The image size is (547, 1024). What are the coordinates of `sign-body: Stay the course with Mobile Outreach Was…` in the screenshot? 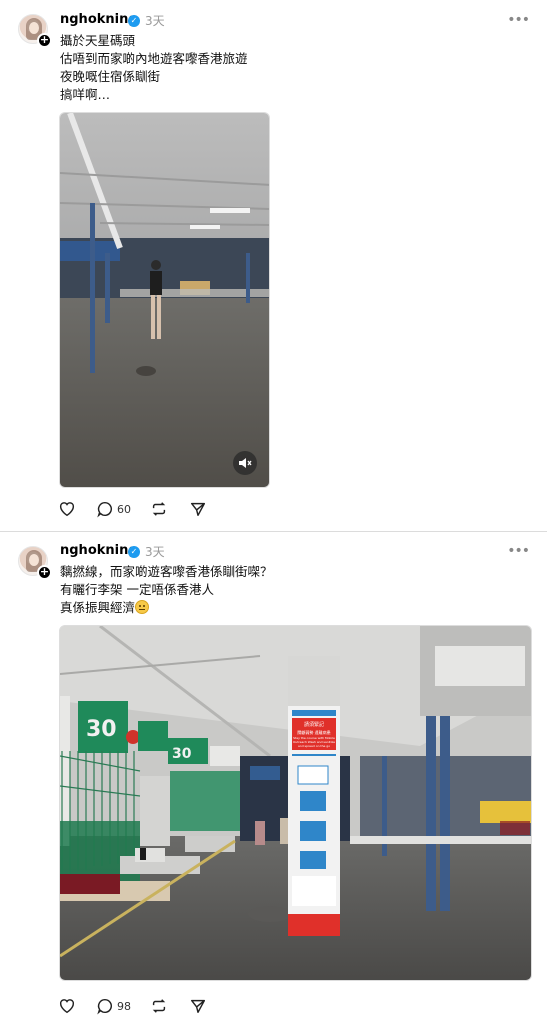 It's located at (314, 742).